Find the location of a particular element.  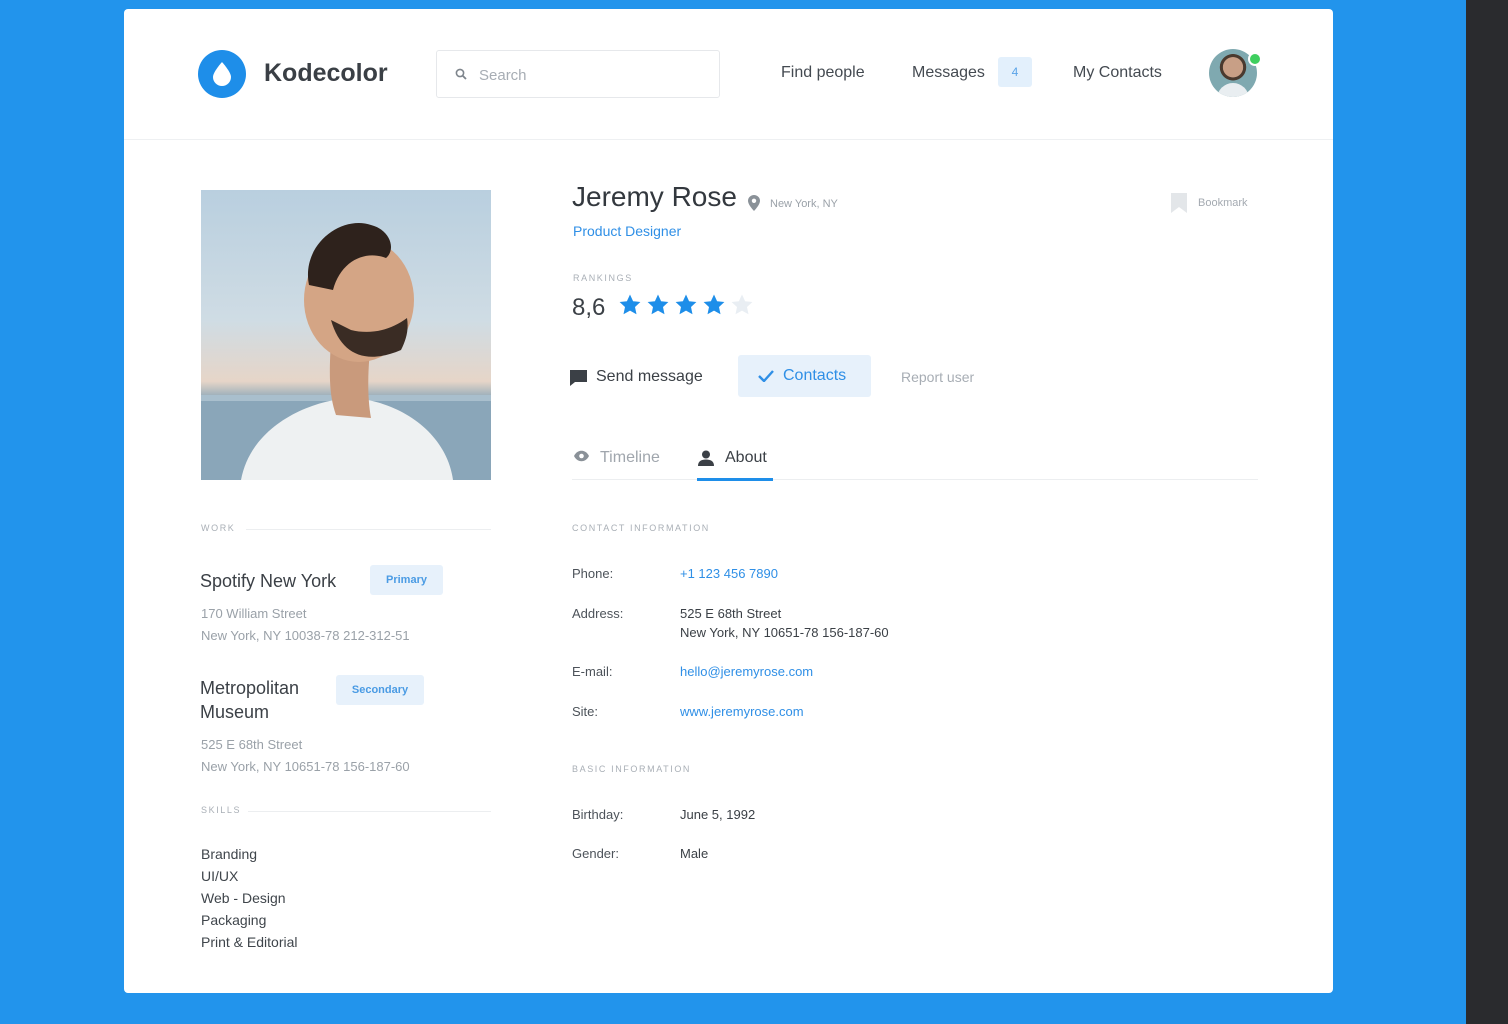

site-link: www.jeremyrose.com is located at coordinates (742, 711).